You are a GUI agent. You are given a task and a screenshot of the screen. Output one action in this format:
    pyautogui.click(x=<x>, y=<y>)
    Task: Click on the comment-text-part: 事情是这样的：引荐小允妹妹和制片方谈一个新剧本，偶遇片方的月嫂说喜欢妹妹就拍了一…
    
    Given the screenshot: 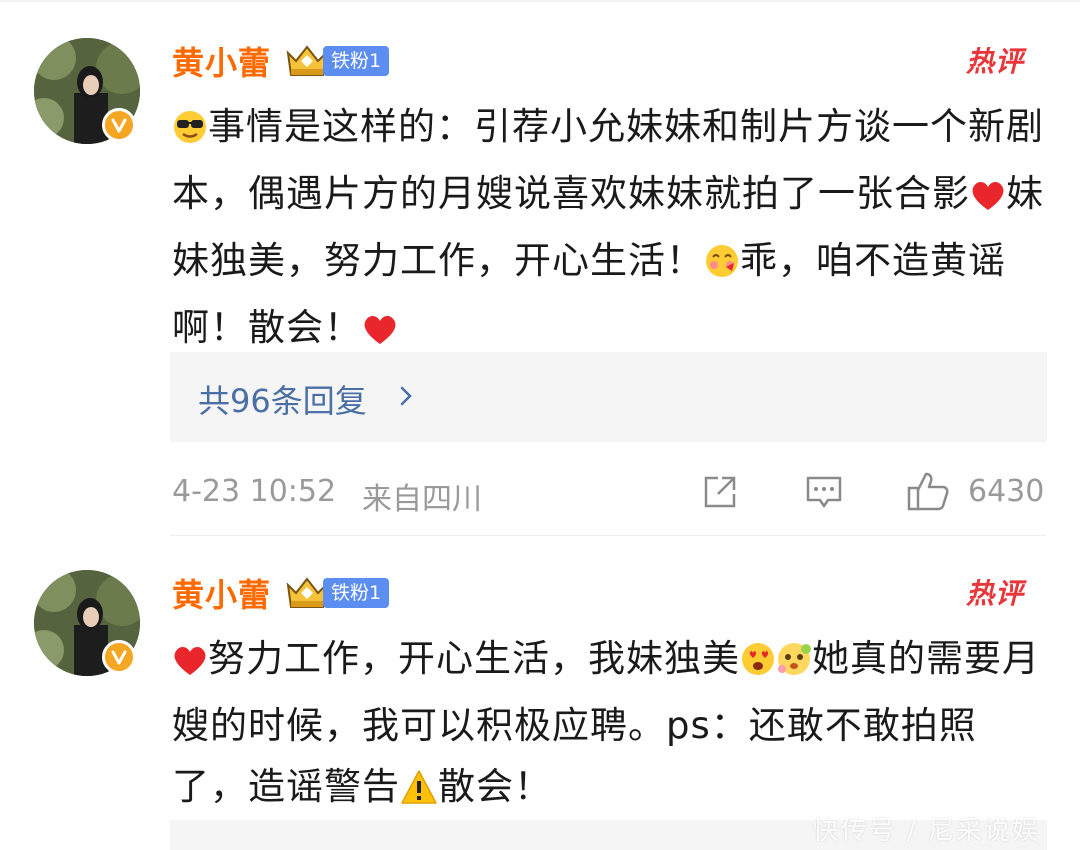 What is the action you would take?
    pyautogui.click(x=608, y=160)
    